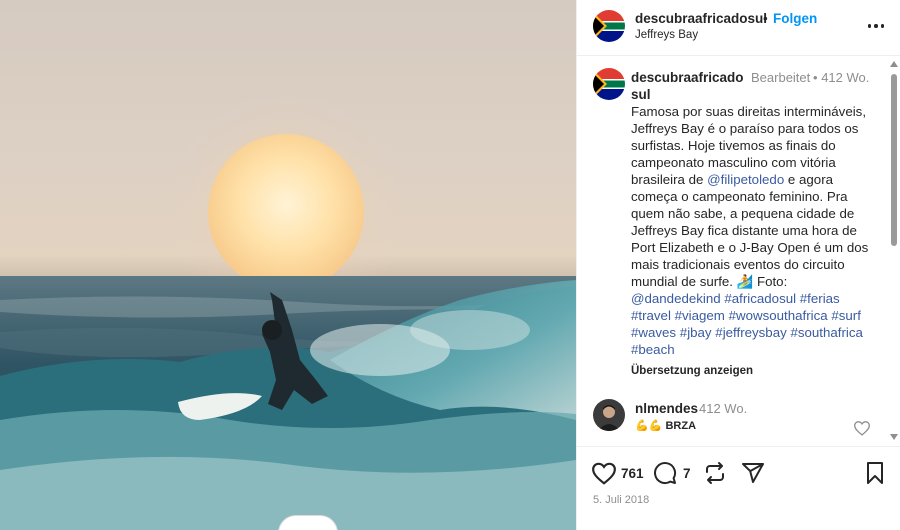 The image size is (900, 530). I want to click on hashtag-link: #travel, so click(651, 315).